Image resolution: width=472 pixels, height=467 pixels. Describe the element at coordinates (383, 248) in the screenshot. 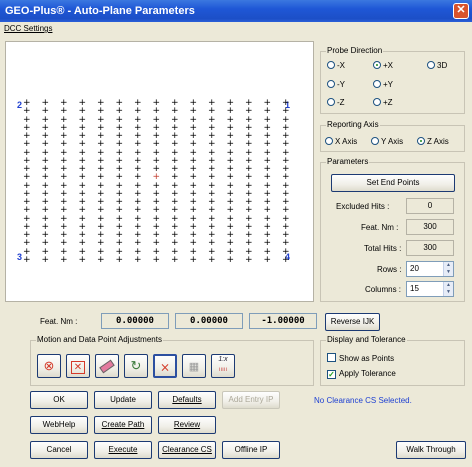

I see `total-hits-label: Total Hits :` at that location.